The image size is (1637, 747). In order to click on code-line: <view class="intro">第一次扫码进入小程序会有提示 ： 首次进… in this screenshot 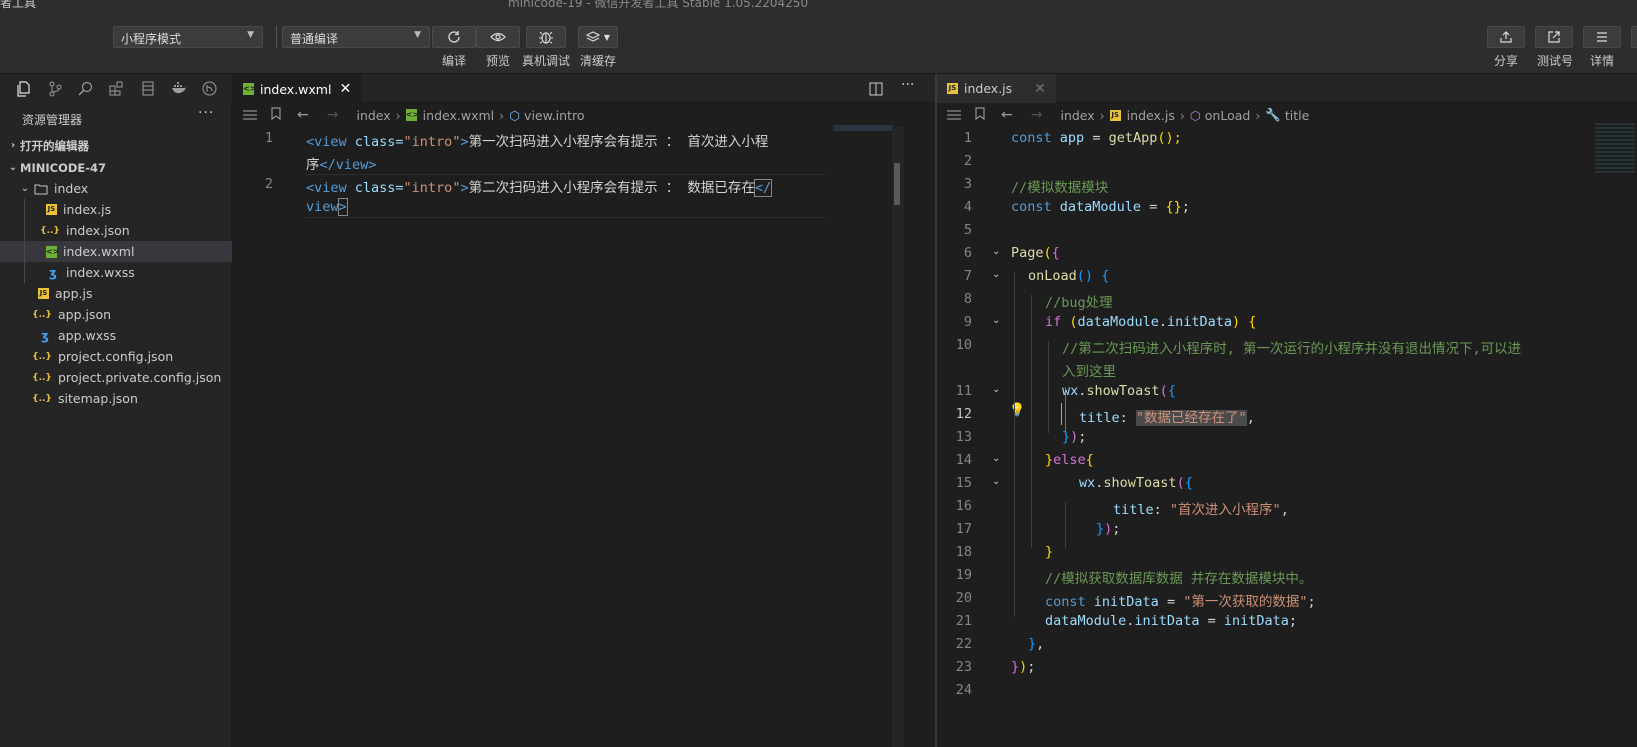, I will do `click(537, 142)`.